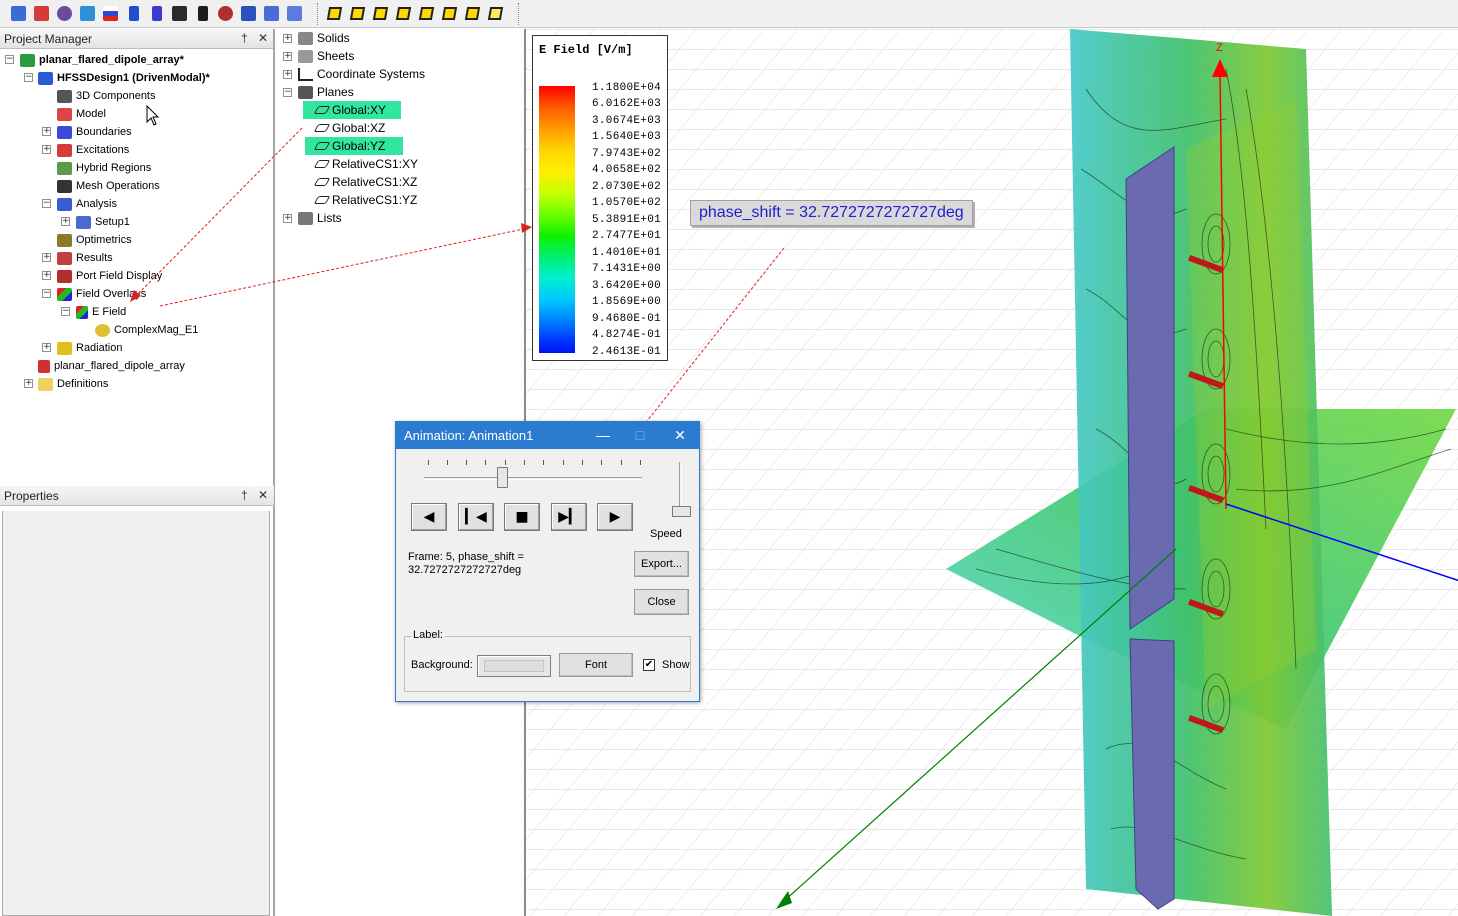  I want to click on tree-item-radiation: Radiation, so click(89, 348).